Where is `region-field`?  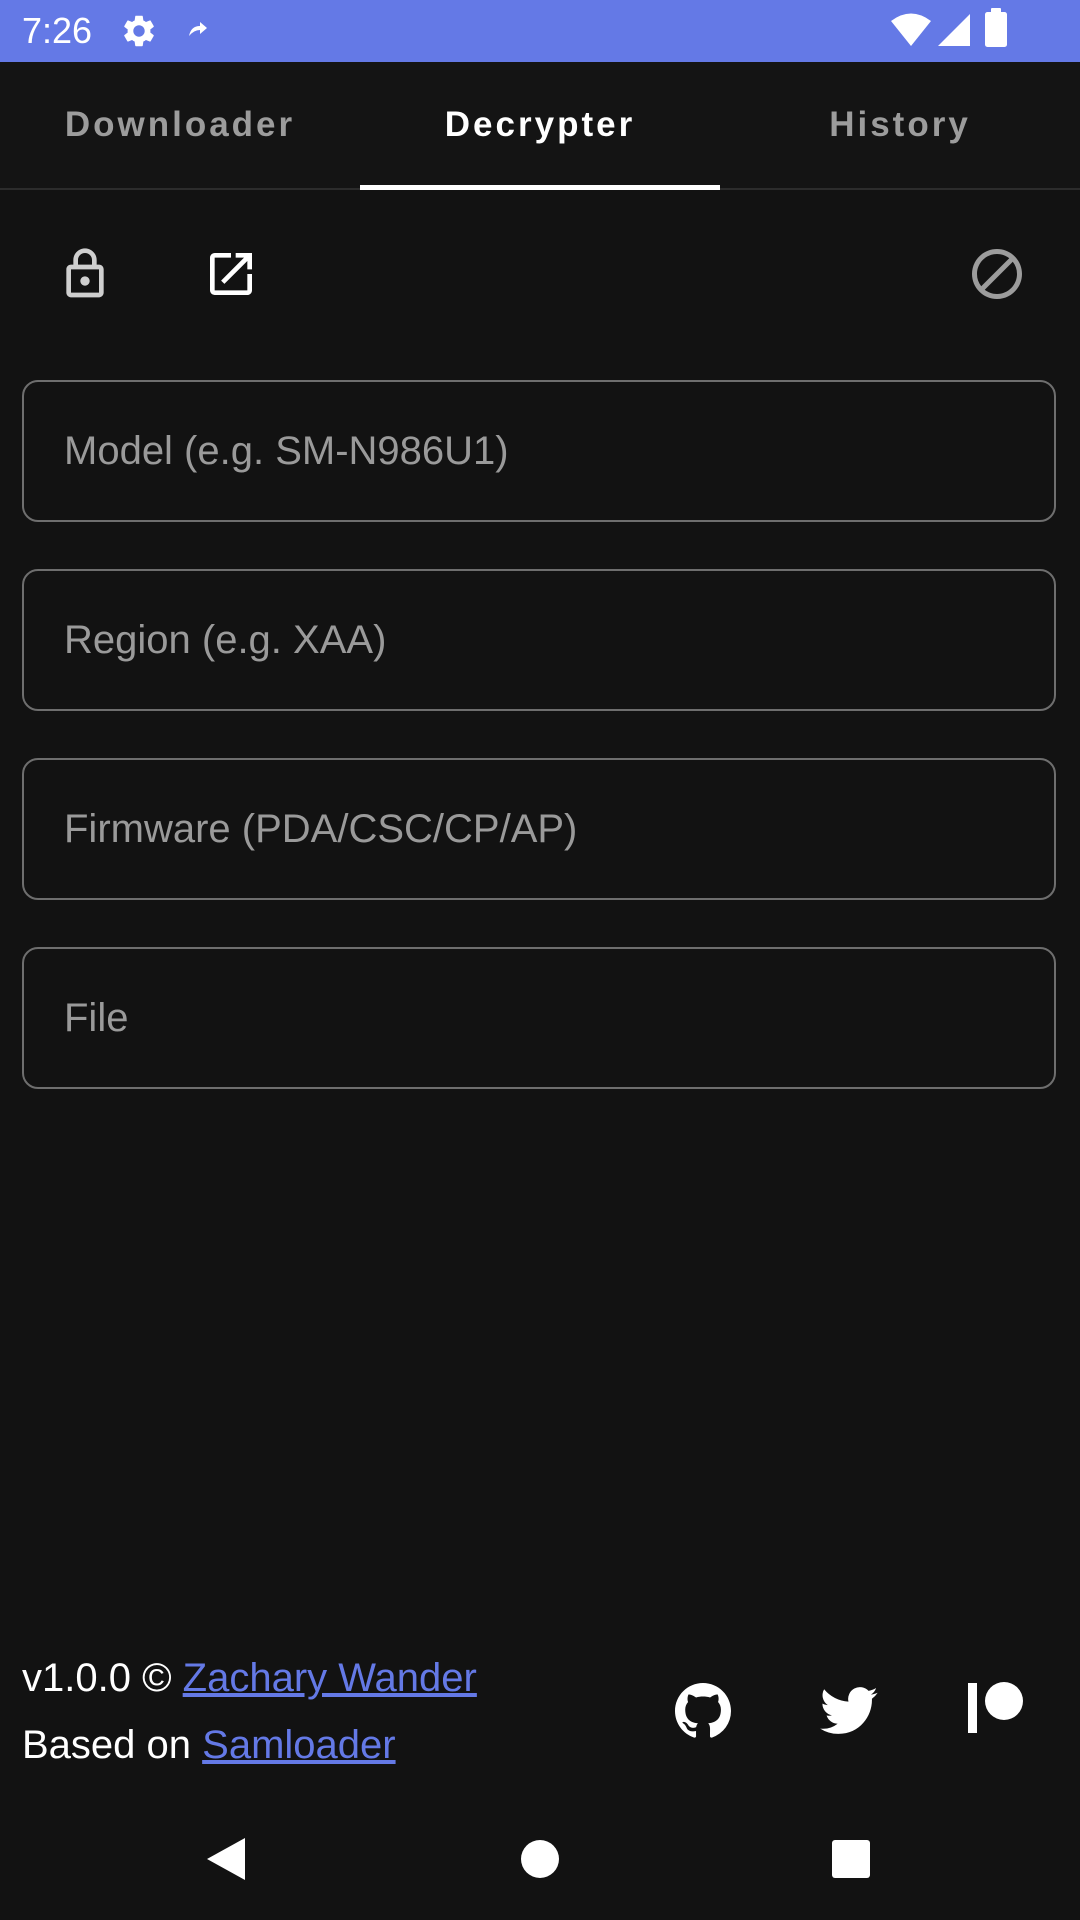 region-field is located at coordinates (539, 640).